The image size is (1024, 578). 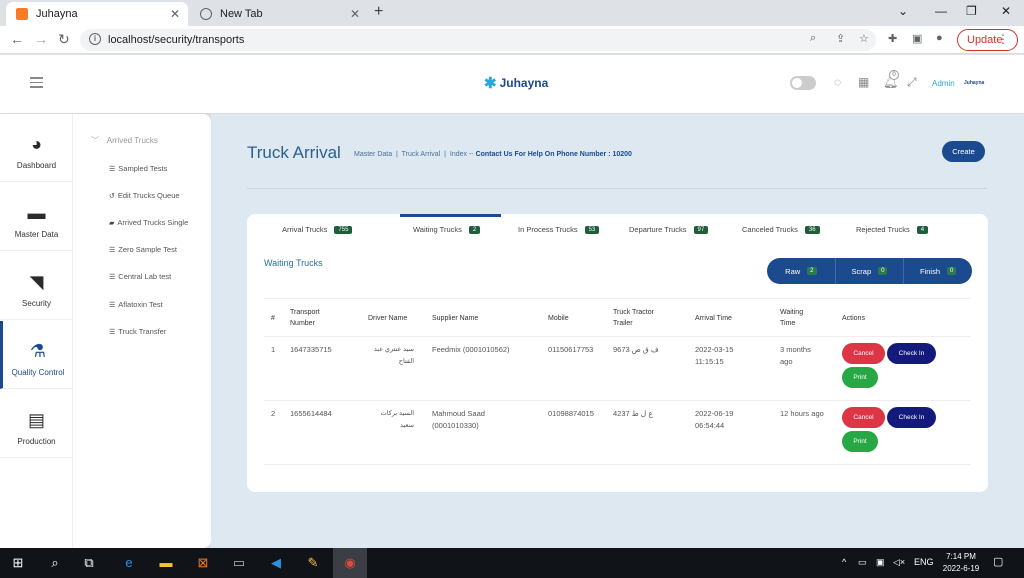 I want to click on site-info-icon: i, so click(x=95, y=39).